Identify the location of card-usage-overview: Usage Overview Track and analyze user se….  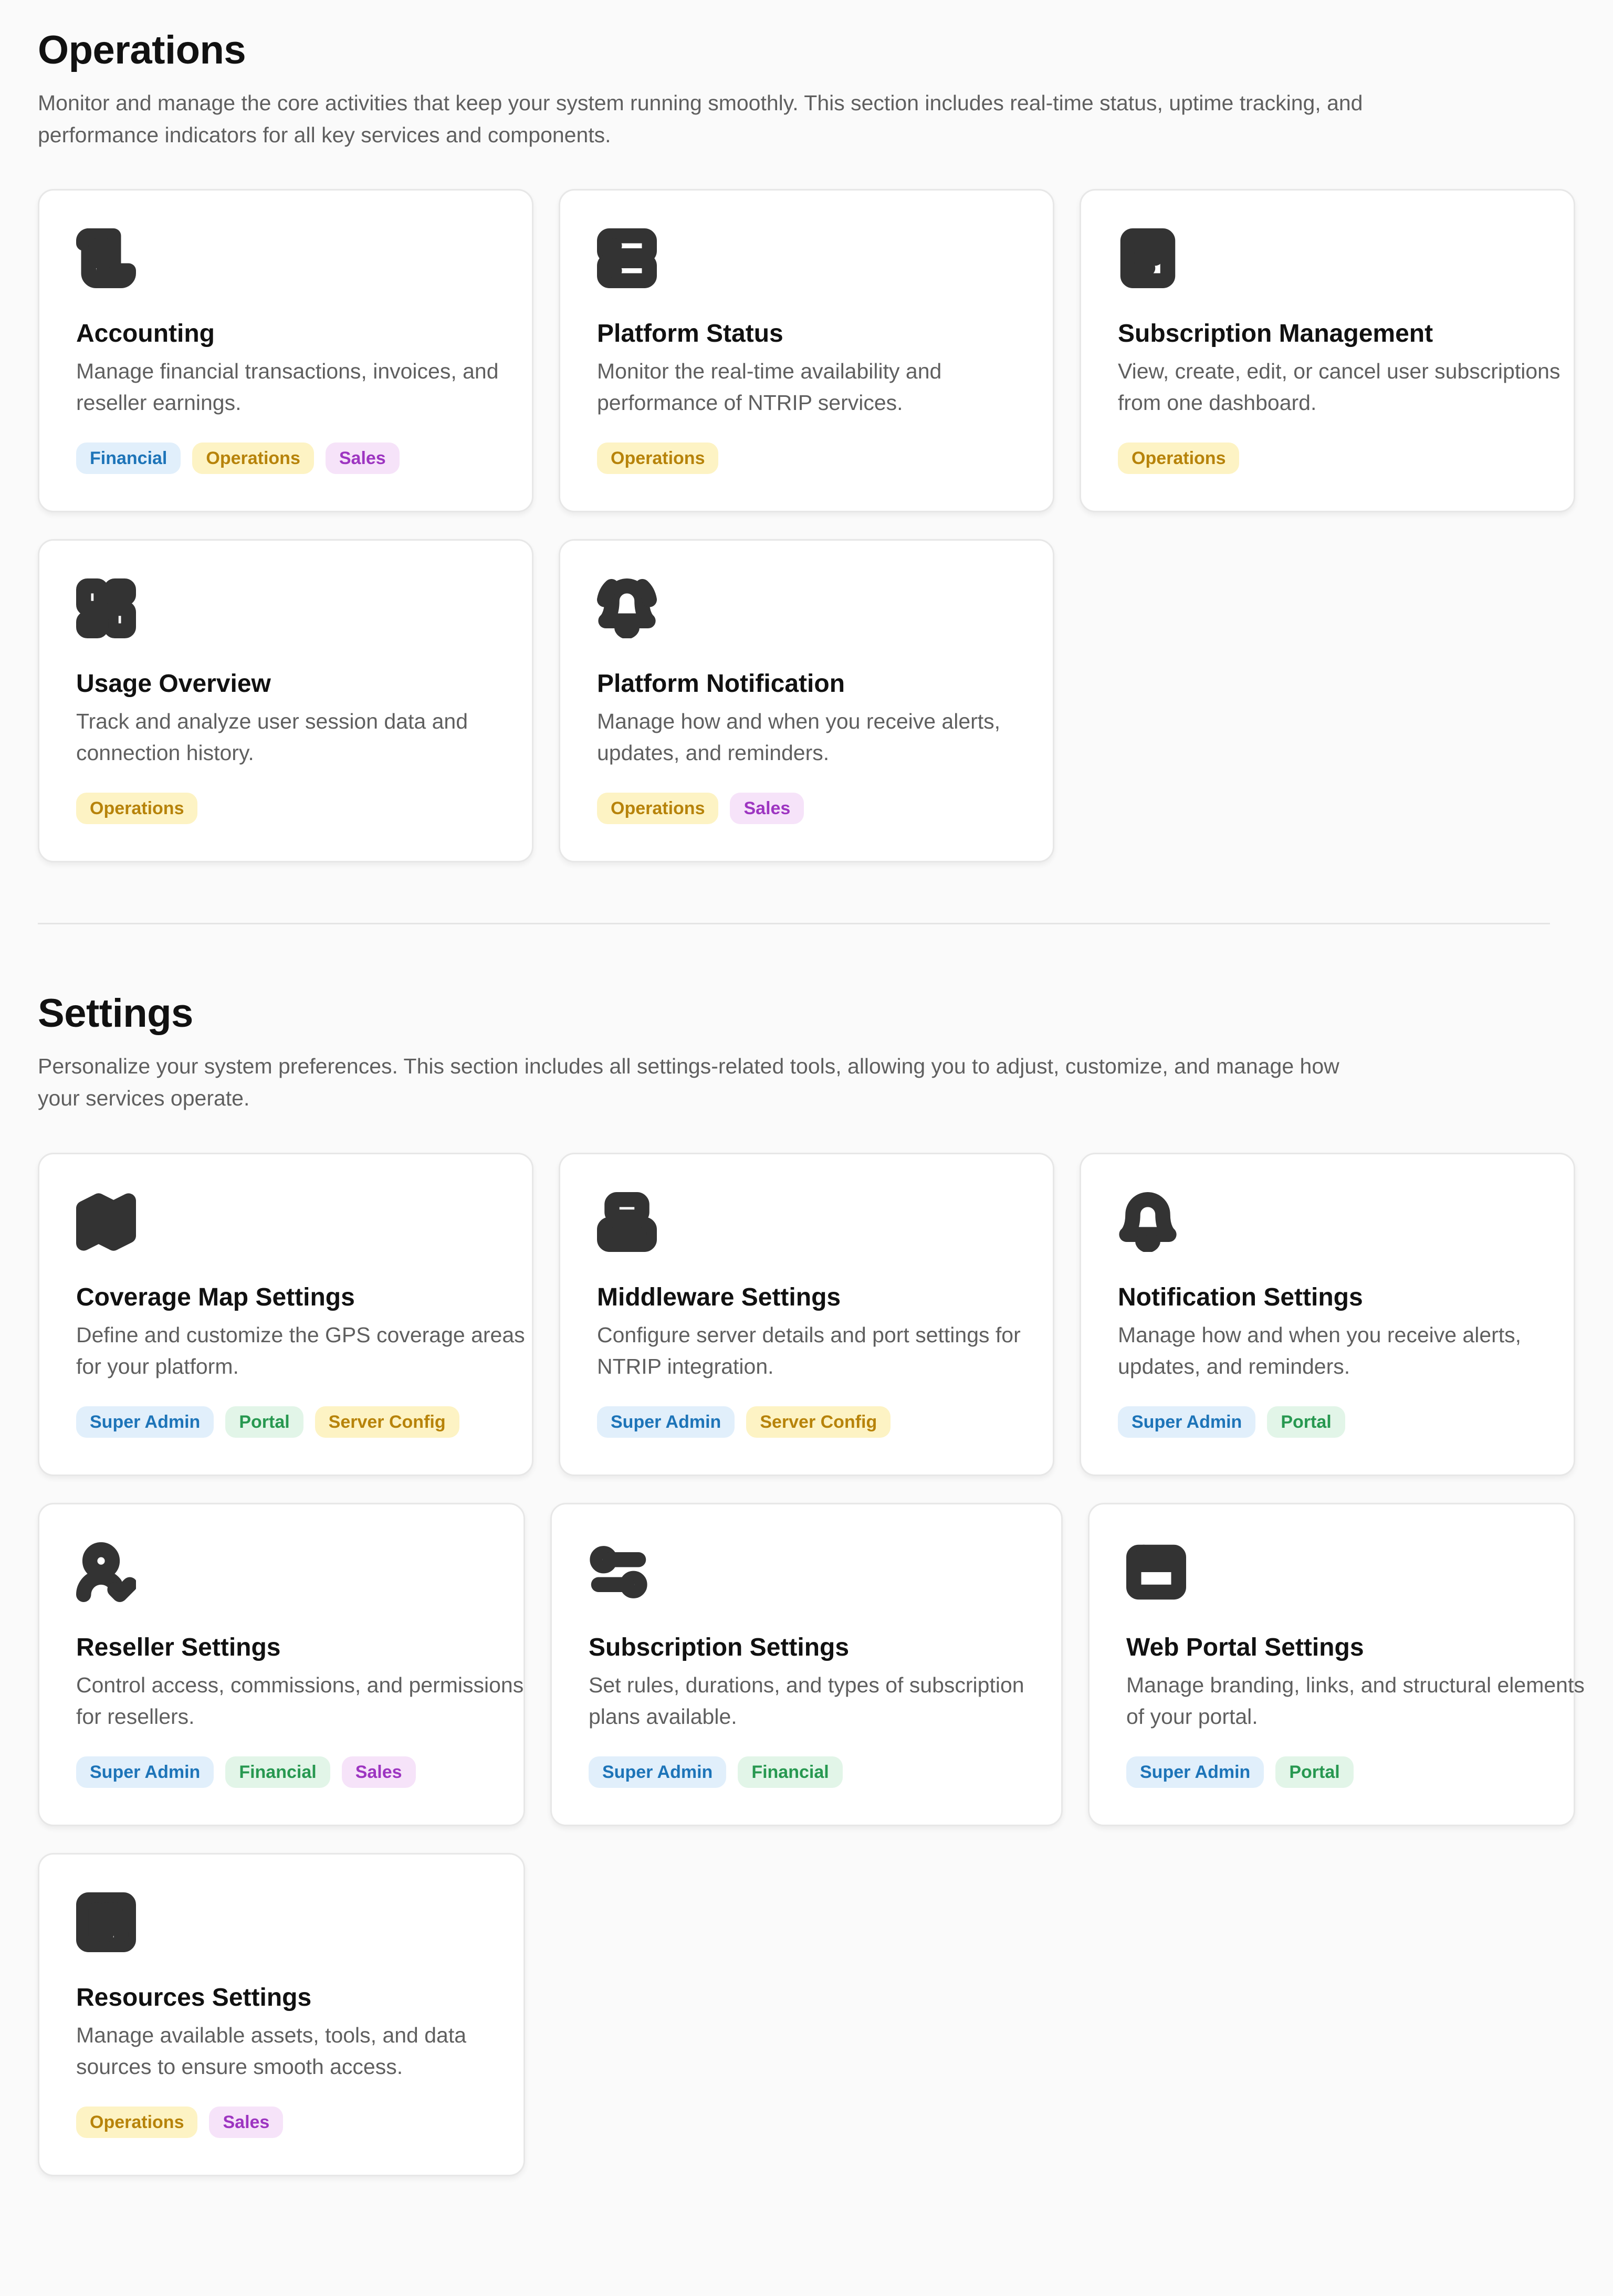
(285, 700).